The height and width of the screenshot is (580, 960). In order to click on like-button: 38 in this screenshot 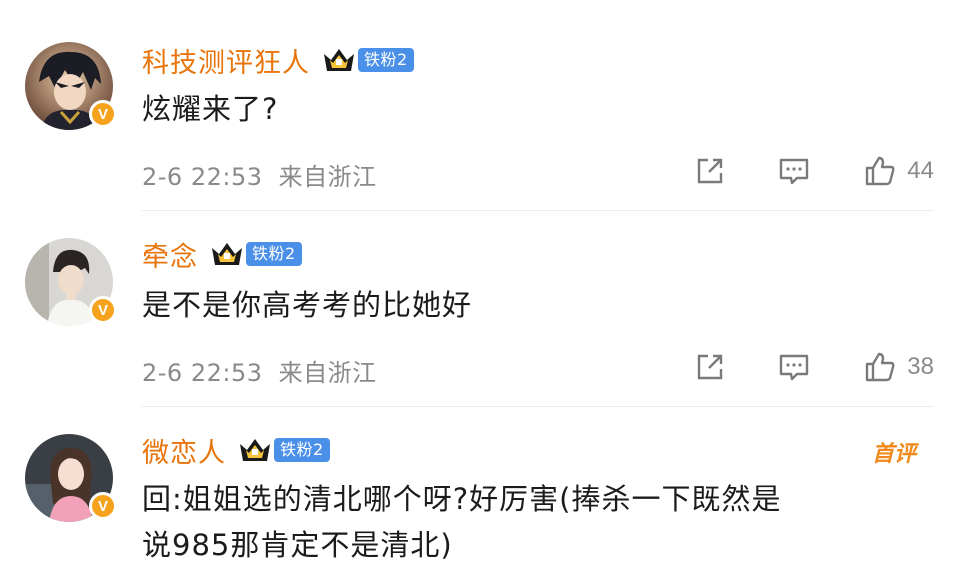, I will do `click(898, 367)`.